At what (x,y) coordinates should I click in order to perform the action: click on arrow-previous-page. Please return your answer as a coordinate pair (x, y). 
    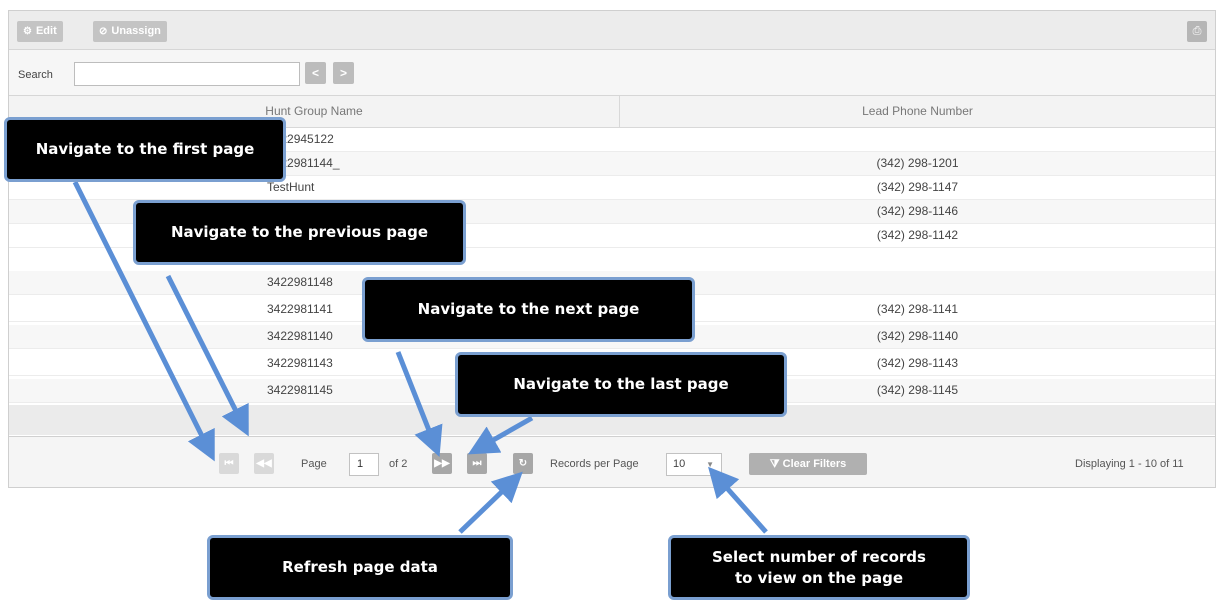
    Looking at the image, I should click on (207, 355).